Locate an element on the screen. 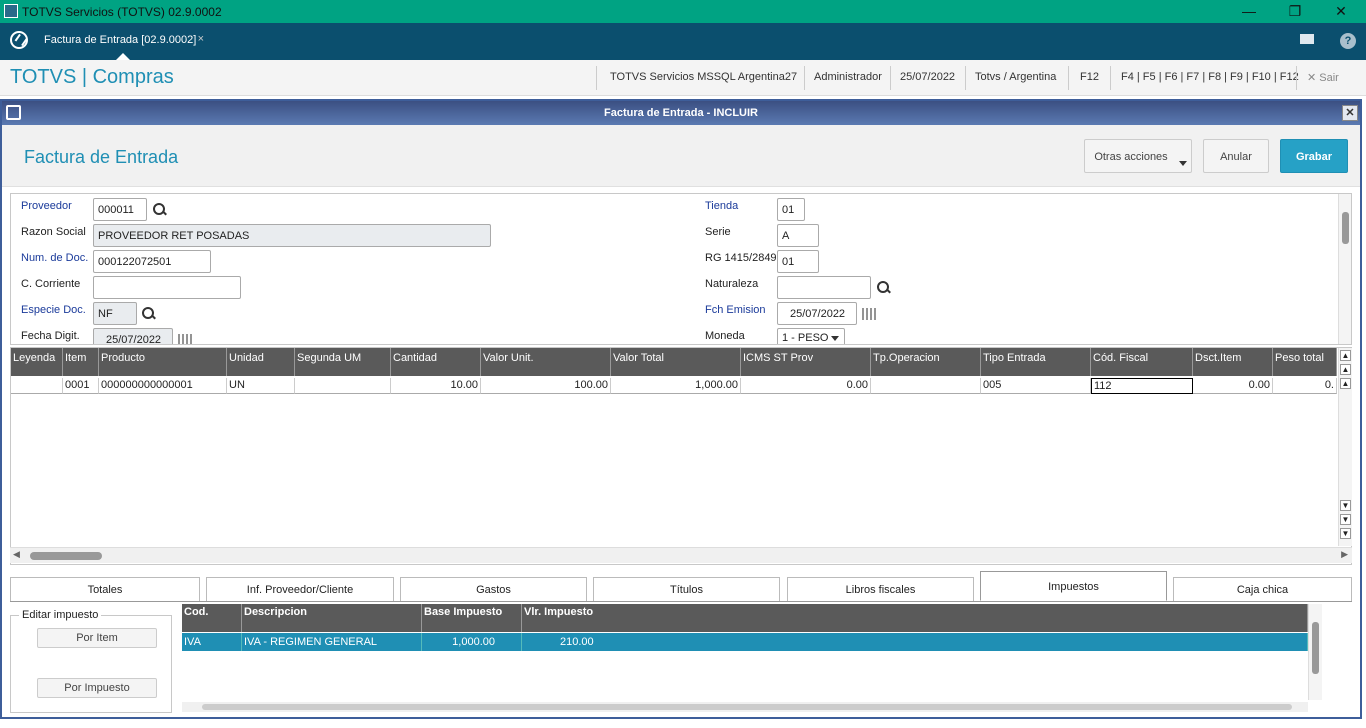 The height and width of the screenshot is (728, 1366). grid-cell: 0001 is located at coordinates (81, 386).